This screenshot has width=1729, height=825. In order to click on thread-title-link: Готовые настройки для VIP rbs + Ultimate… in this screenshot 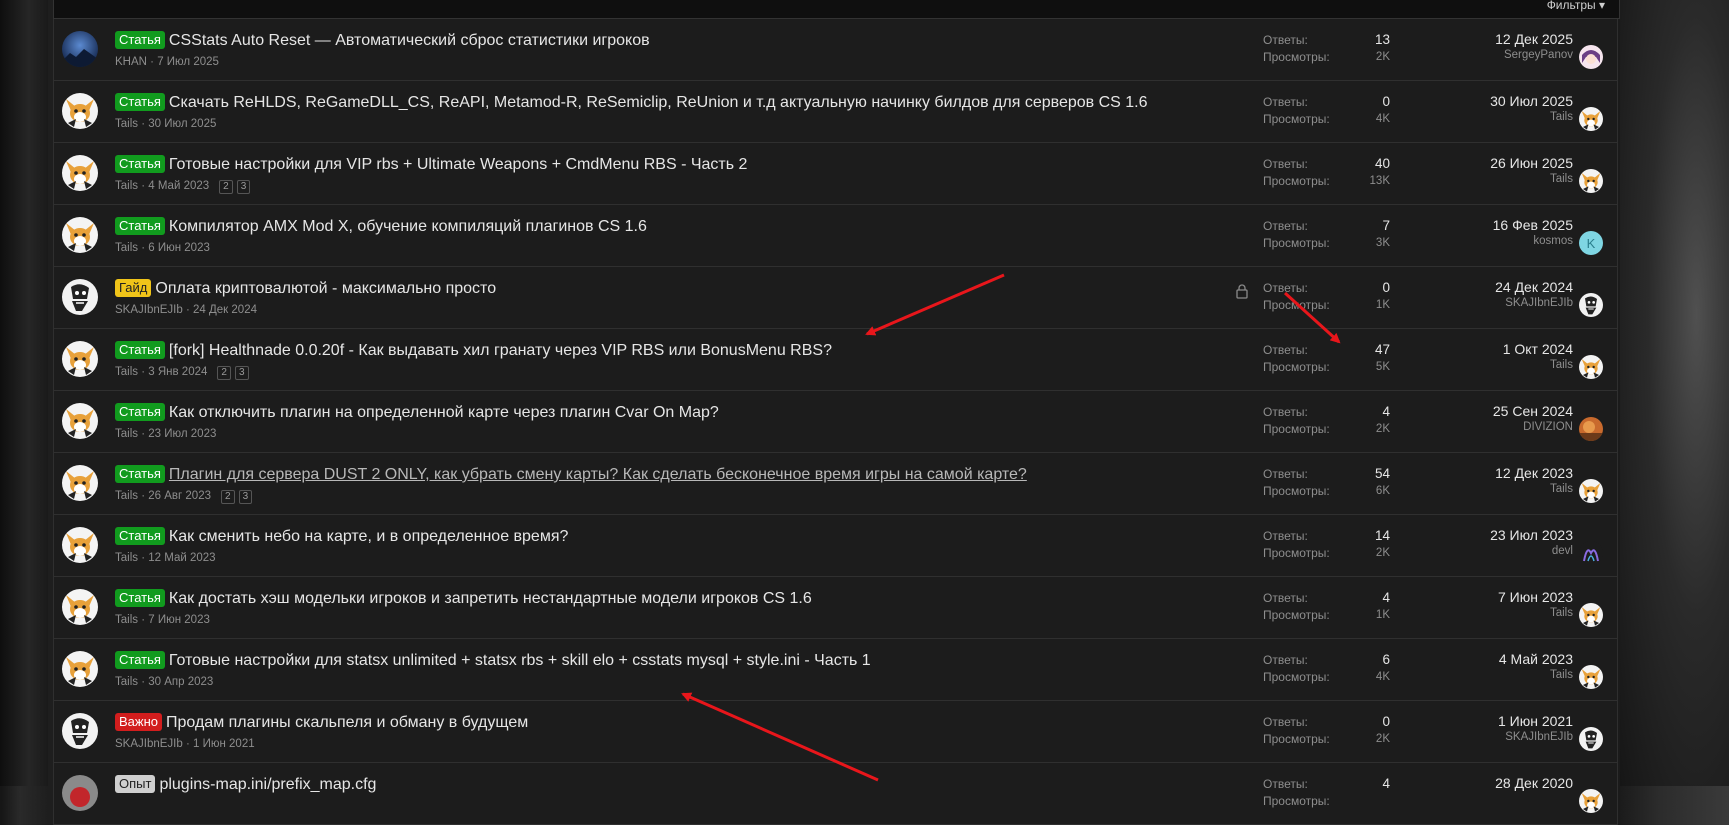, I will do `click(458, 164)`.